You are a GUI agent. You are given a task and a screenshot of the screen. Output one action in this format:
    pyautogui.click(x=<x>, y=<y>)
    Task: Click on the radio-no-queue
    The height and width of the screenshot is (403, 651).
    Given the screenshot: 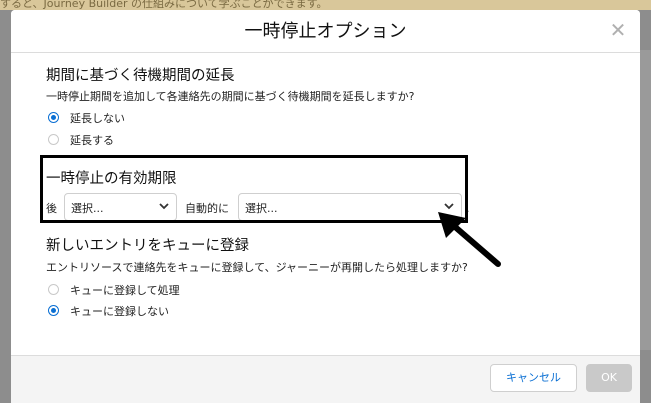 What is the action you would take?
    pyautogui.click(x=53, y=310)
    